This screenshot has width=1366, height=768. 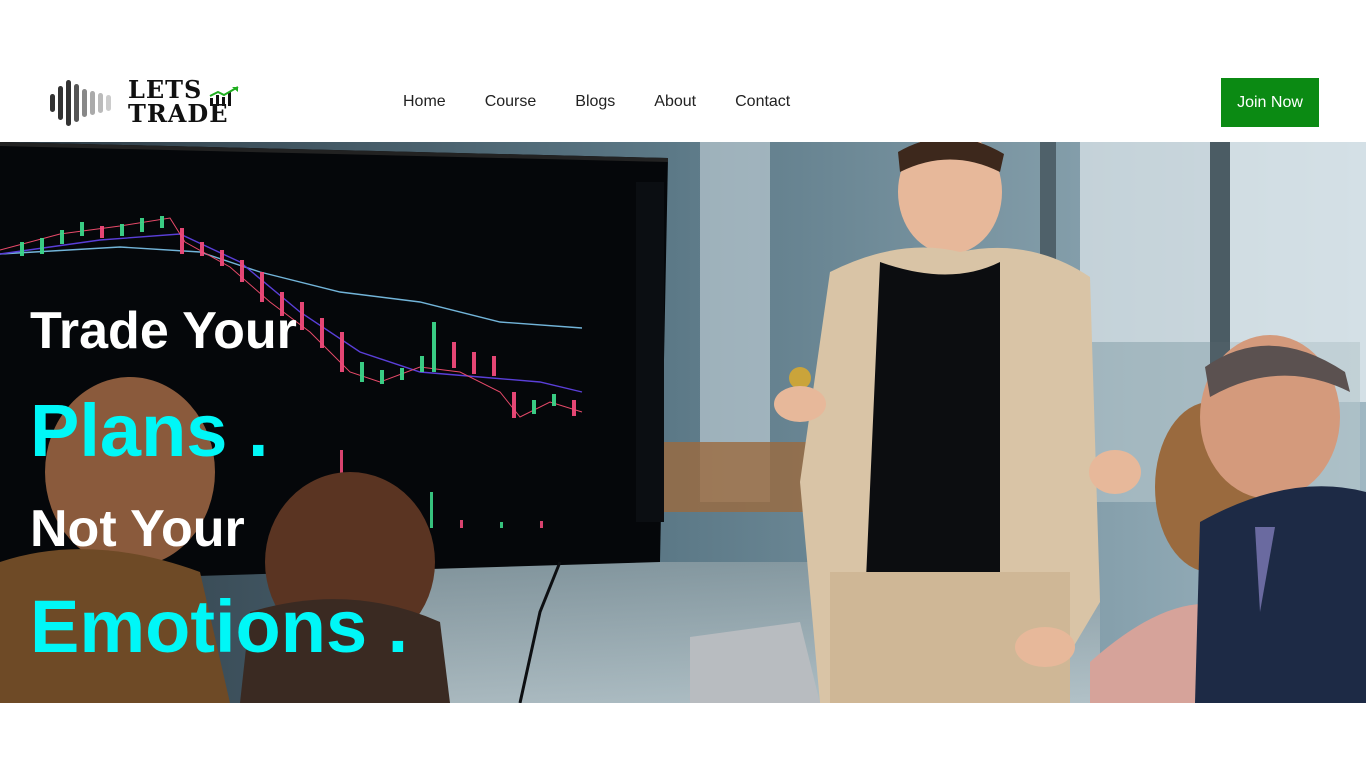 What do you see at coordinates (149, 430) in the screenshot?
I see `headline-line-2: Plans .` at bounding box center [149, 430].